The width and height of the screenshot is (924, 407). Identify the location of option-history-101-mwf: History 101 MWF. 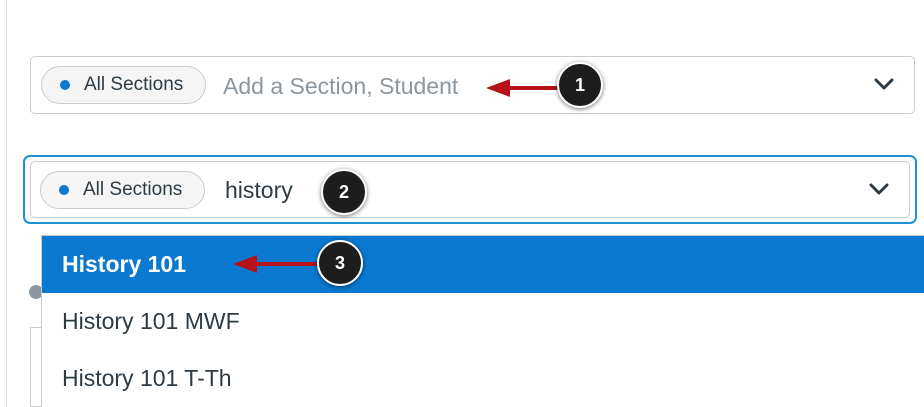
(483, 321).